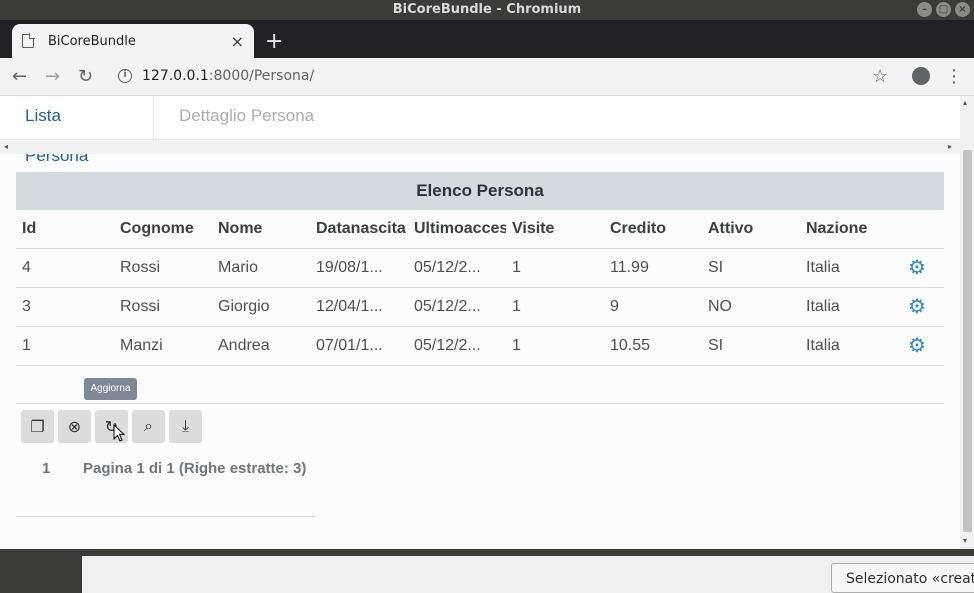 Image resolution: width=974 pixels, height=593 pixels. What do you see at coordinates (246, 118) in the screenshot?
I see `tab-dettaglio-persona: Dettaglio Persona` at bounding box center [246, 118].